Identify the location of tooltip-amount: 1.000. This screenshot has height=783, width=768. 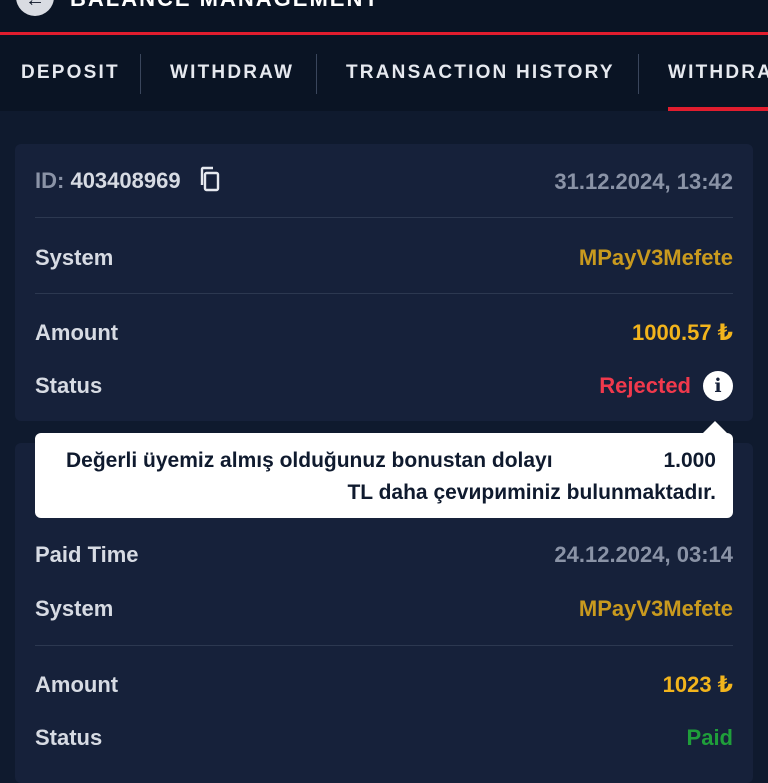
(689, 460).